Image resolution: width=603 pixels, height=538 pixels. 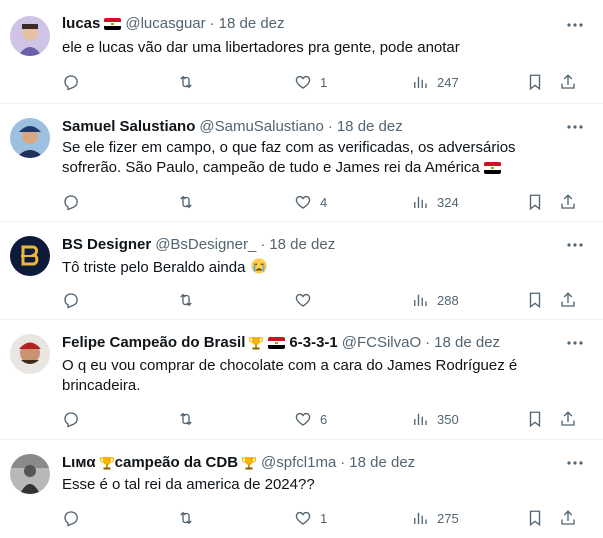 I want to click on like-button: 6, so click(x=310, y=419).